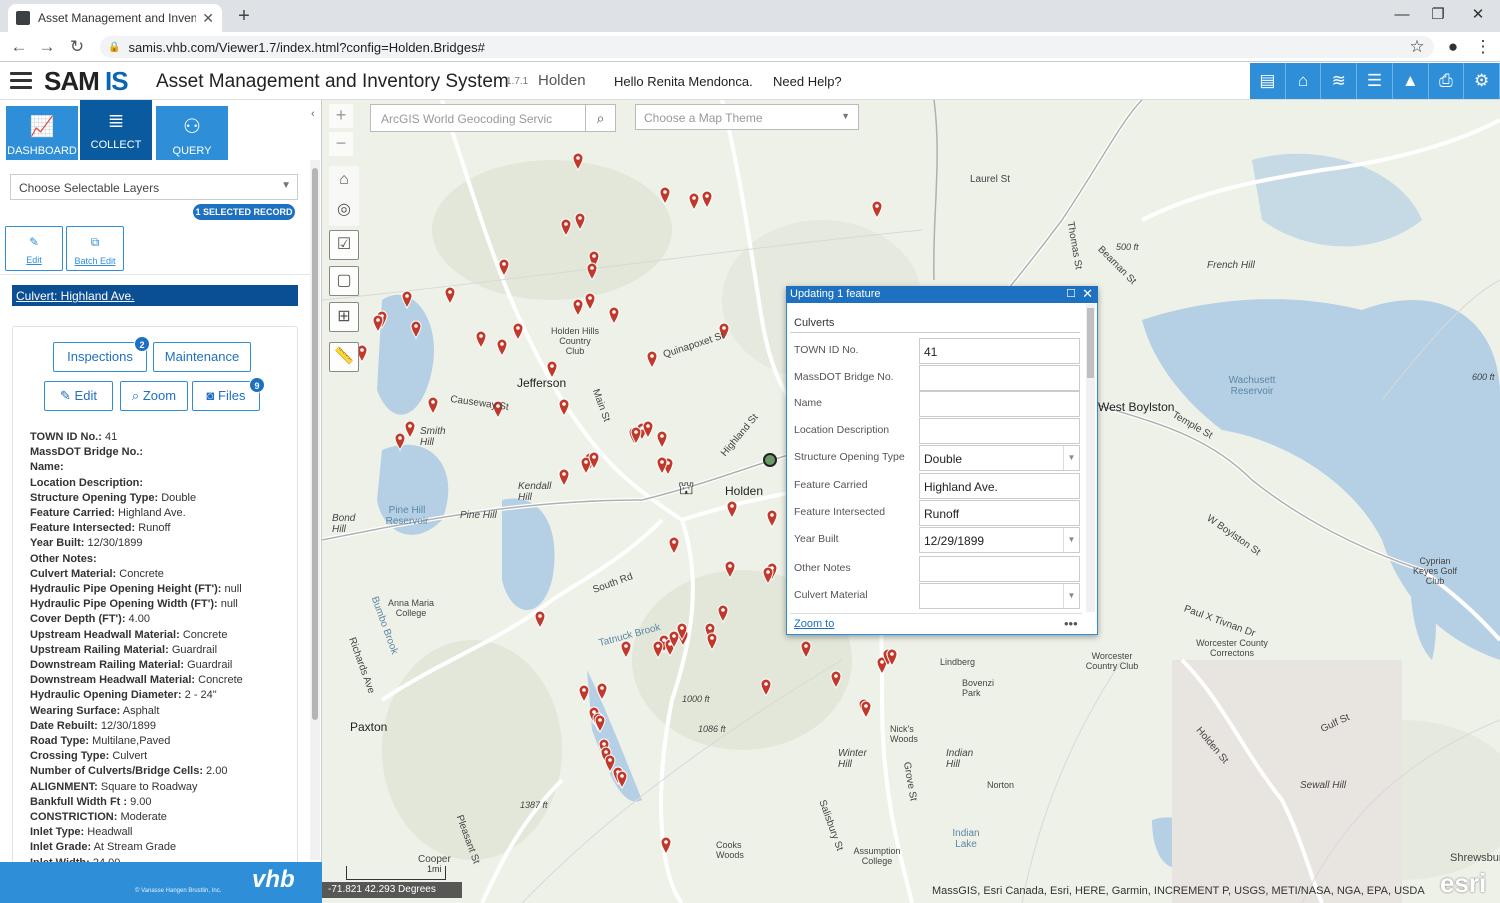  What do you see at coordinates (154, 187) in the screenshot?
I see `selectable-layers-select: Choose Selectable Layers ▼` at bounding box center [154, 187].